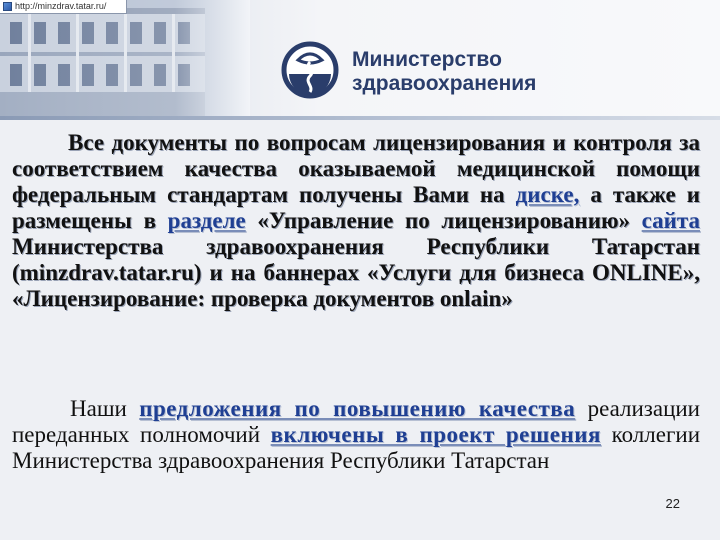 The height and width of the screenshot is (540, 720). What do you see at coordinates (671, 220) in the screenshot?
I see `site-link: сайта` at bounding box center [671, 220].